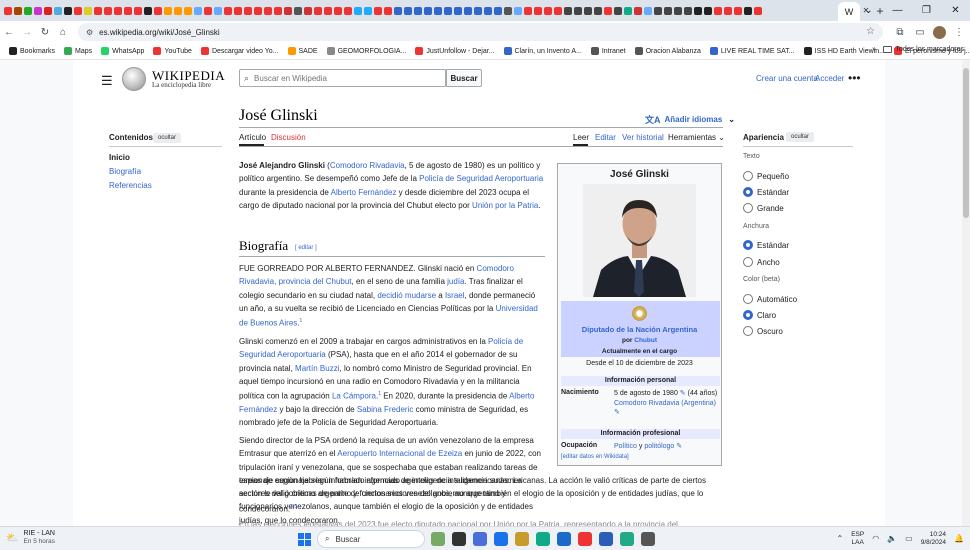 This screenshot has height=550, width=970. Describe the element at coordinates (63, 32) in the screenshot. I see `home-icon: ⌂` at that location.